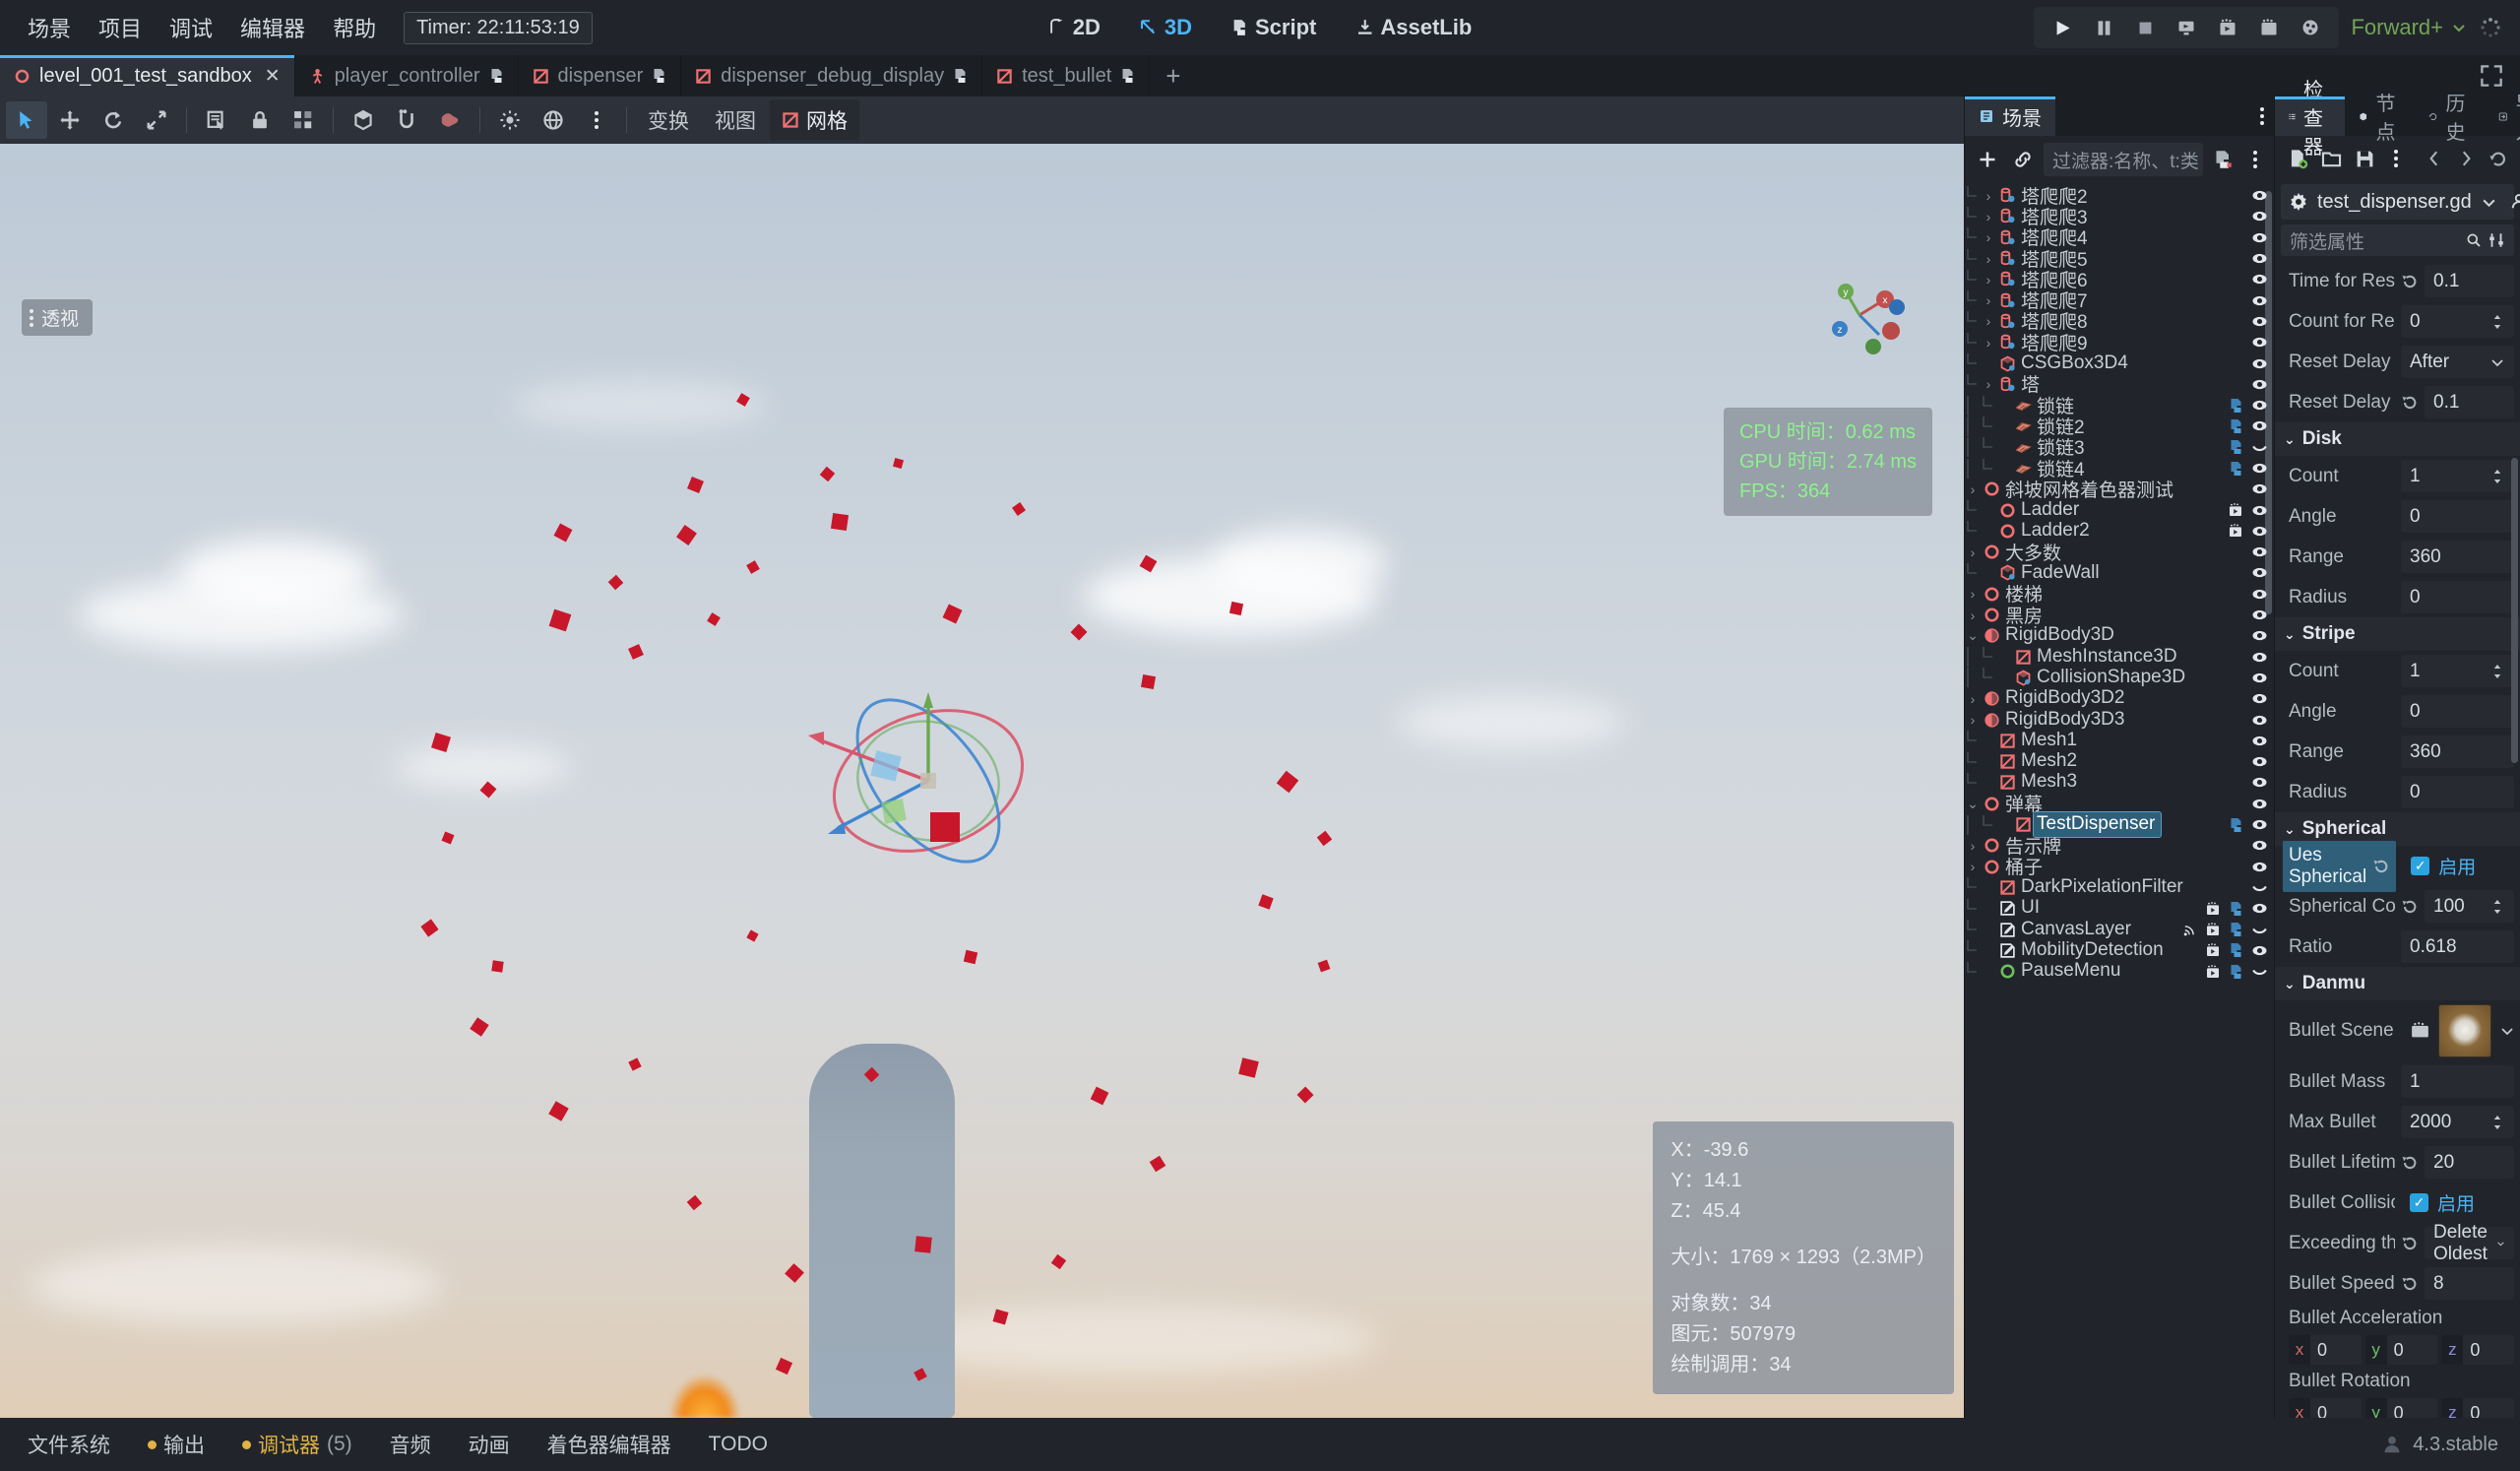 This screenshot has width=2520, height=1471. What do you see at coordinates (58, 317) in the screenshot?
I see `perspective-label: 透视` at bounding box center [58, 317].